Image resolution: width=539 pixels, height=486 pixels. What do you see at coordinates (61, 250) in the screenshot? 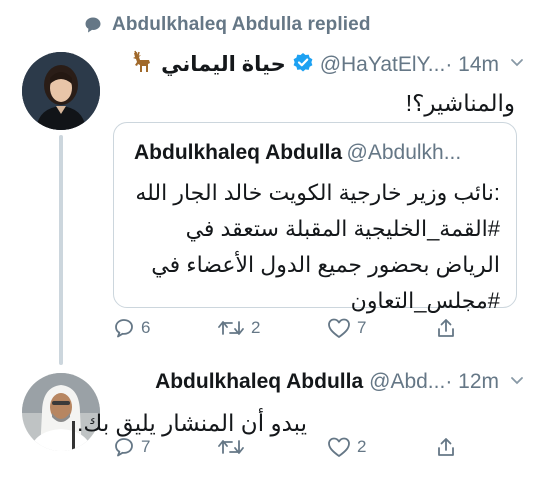
I see `thread-connector-line` at bounding box center [61, 250].